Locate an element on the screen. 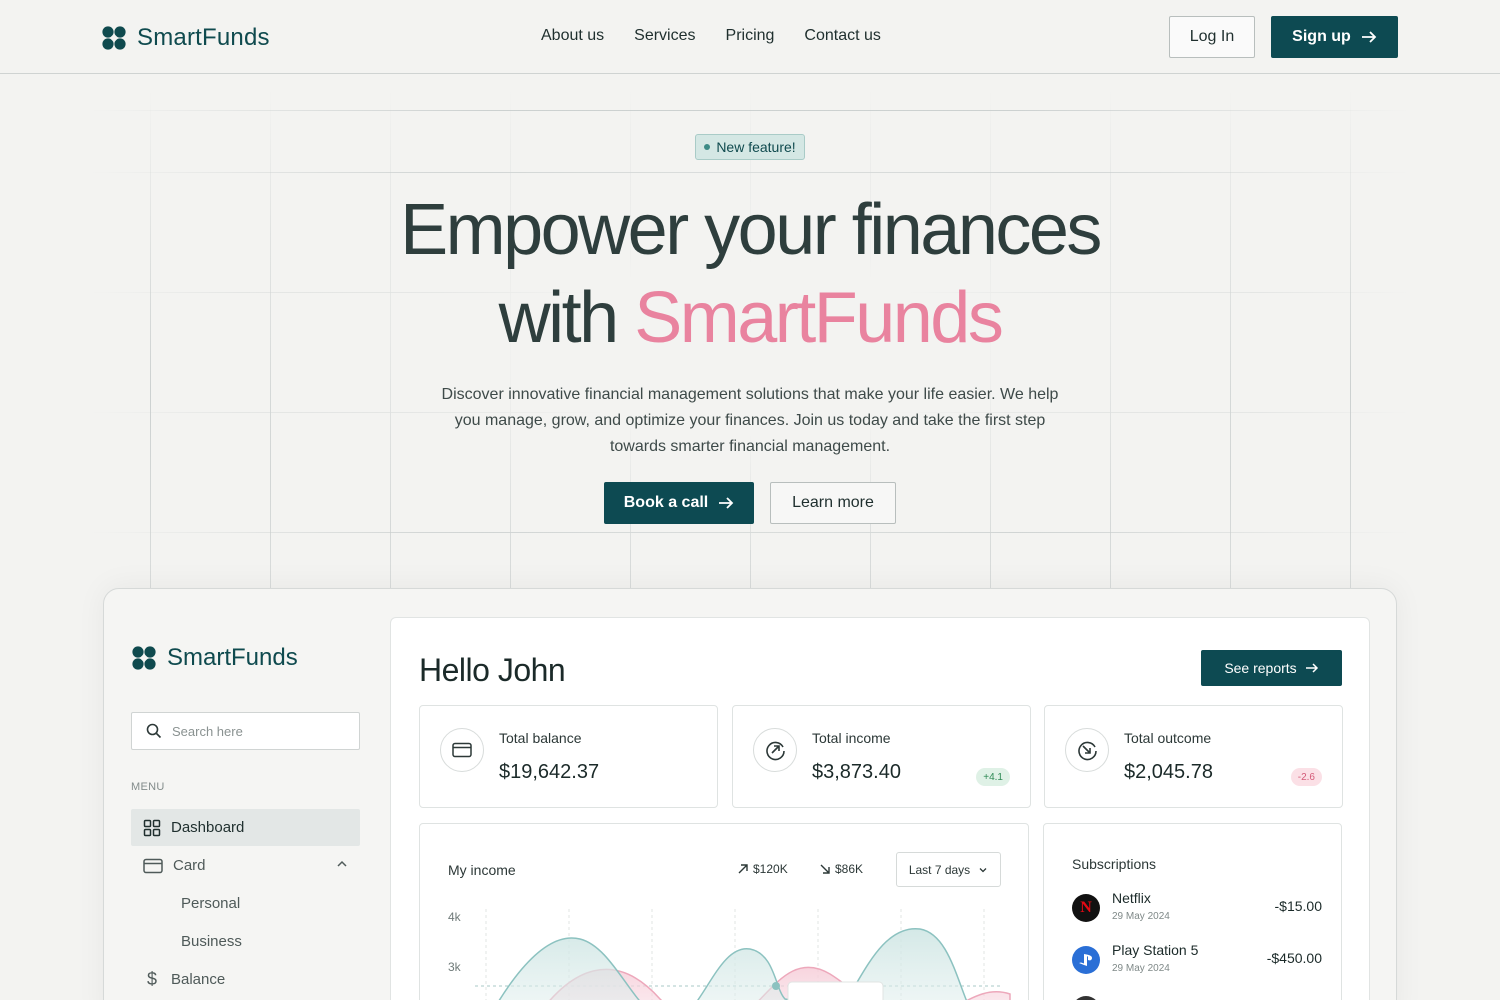 The width and height of the screenshot is (1500, 1000). learn-more-button: Learn more is located at coordinates (833, 503).